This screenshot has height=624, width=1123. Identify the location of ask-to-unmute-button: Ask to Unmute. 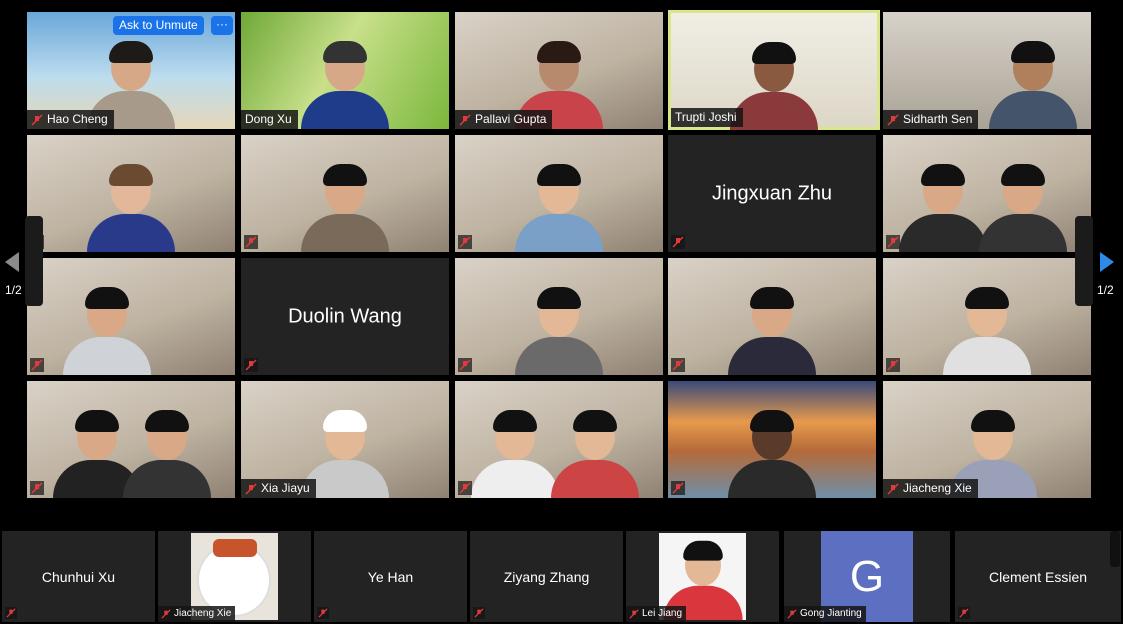
(158, 25).